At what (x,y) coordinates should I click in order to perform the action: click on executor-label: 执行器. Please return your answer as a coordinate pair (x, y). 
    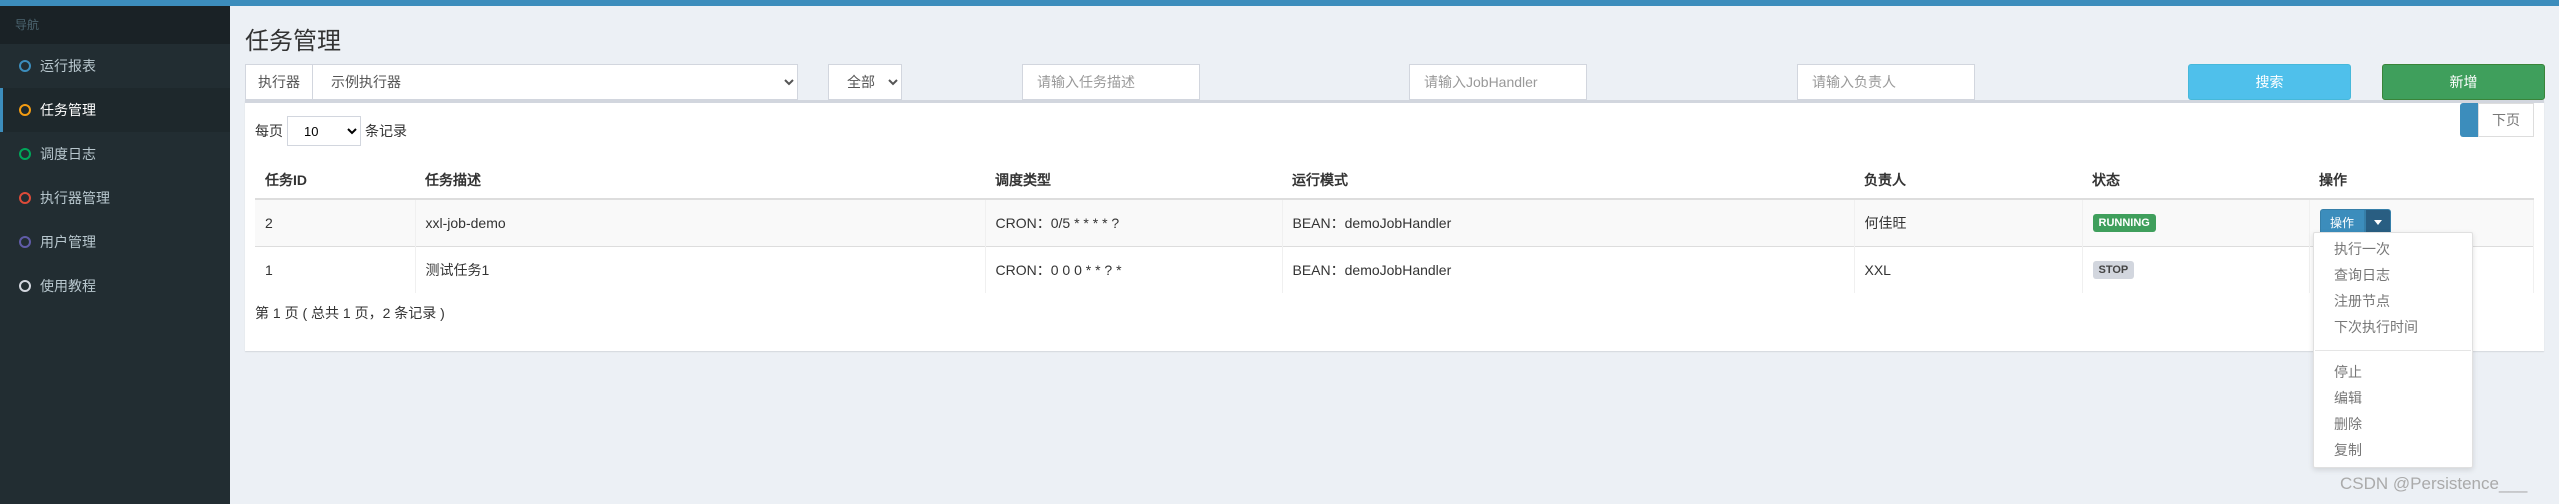
    Looking at the image, I should click on (279, 82).